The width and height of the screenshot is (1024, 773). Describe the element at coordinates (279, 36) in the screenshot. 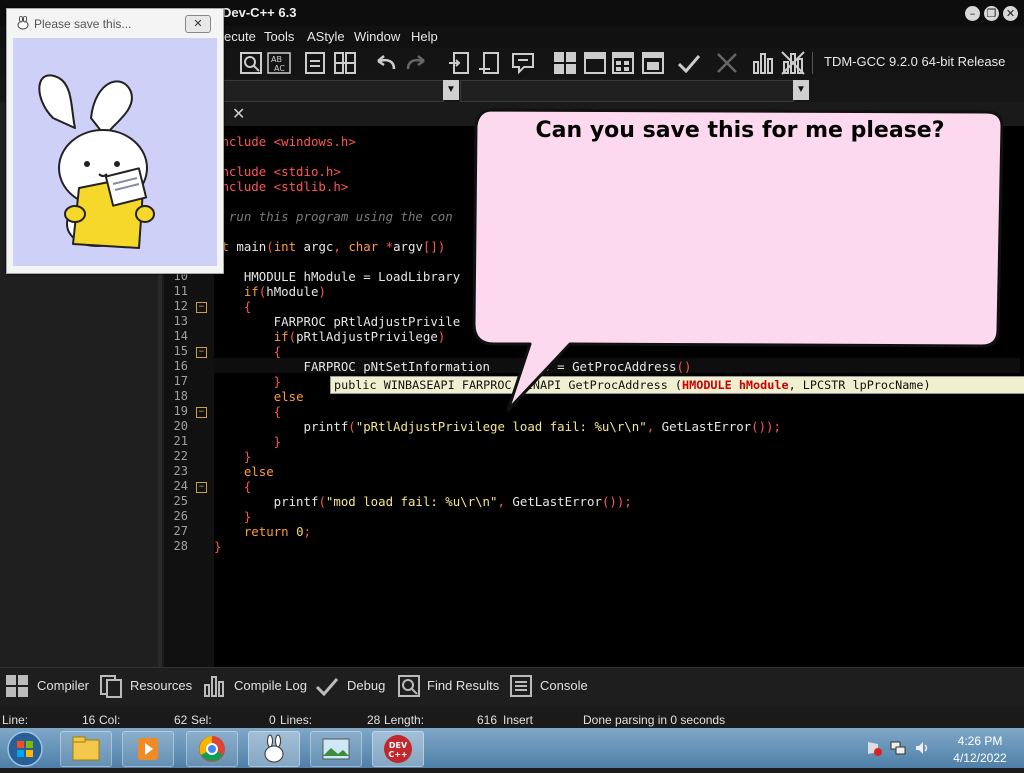

I see `menu-tools: Tools` at that location.